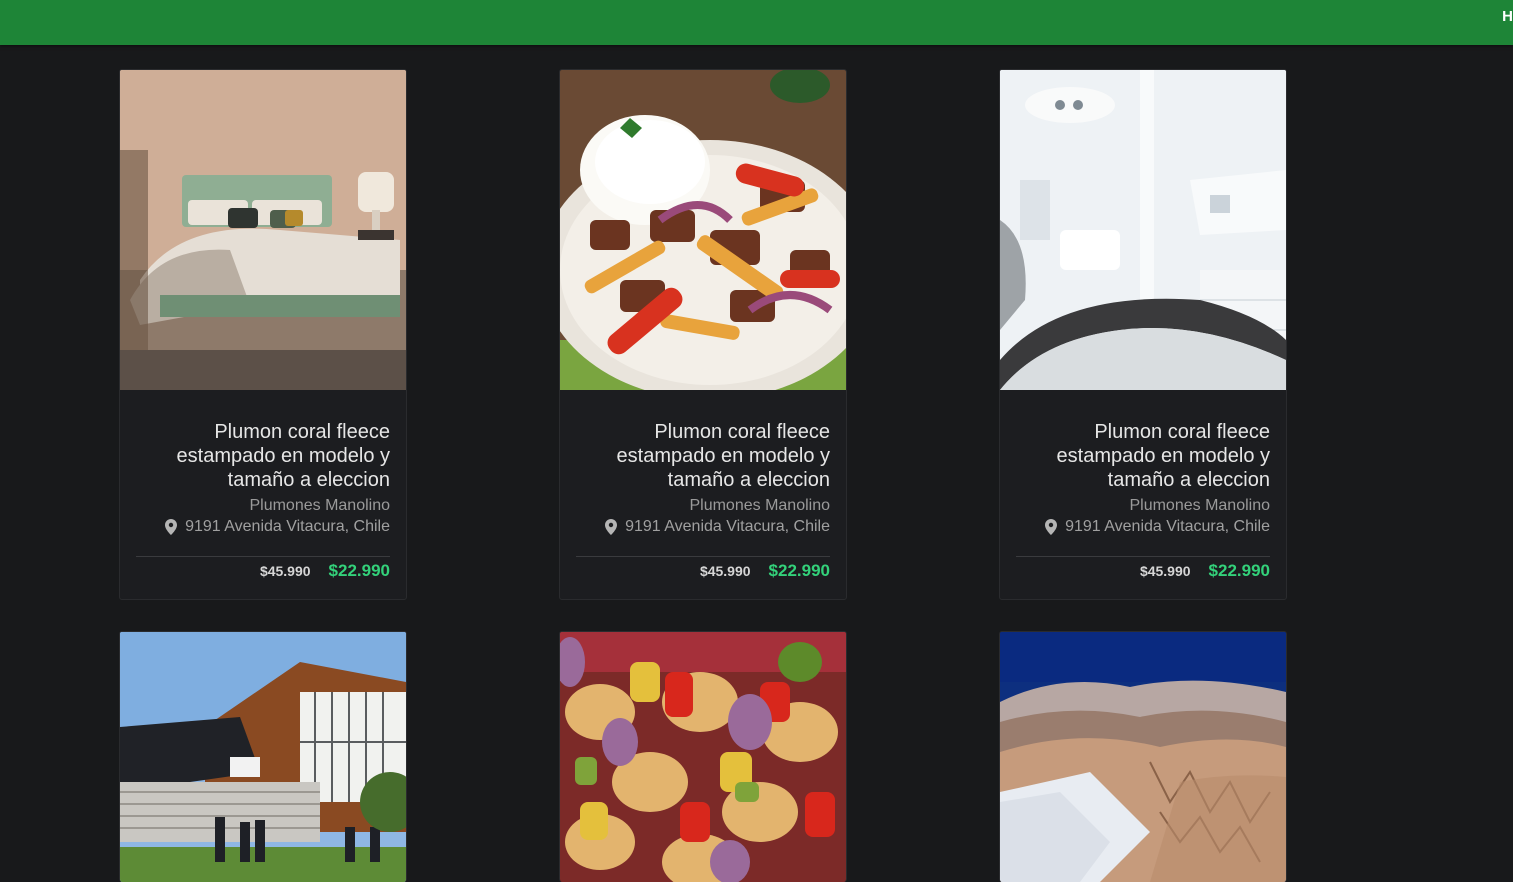 The image size is (1513, 882). What do you see at coordinates (703, 230) in the screenshot?
I see `deal-image-food-plate` at bounding box center [703, 230].